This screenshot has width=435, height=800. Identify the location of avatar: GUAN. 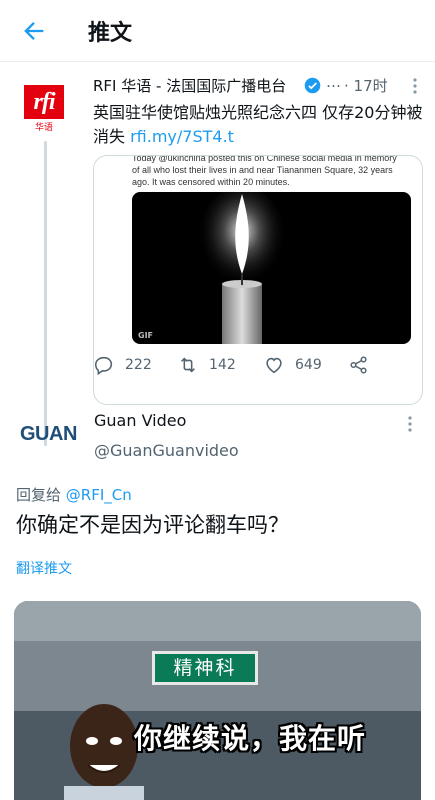
(48, 434).